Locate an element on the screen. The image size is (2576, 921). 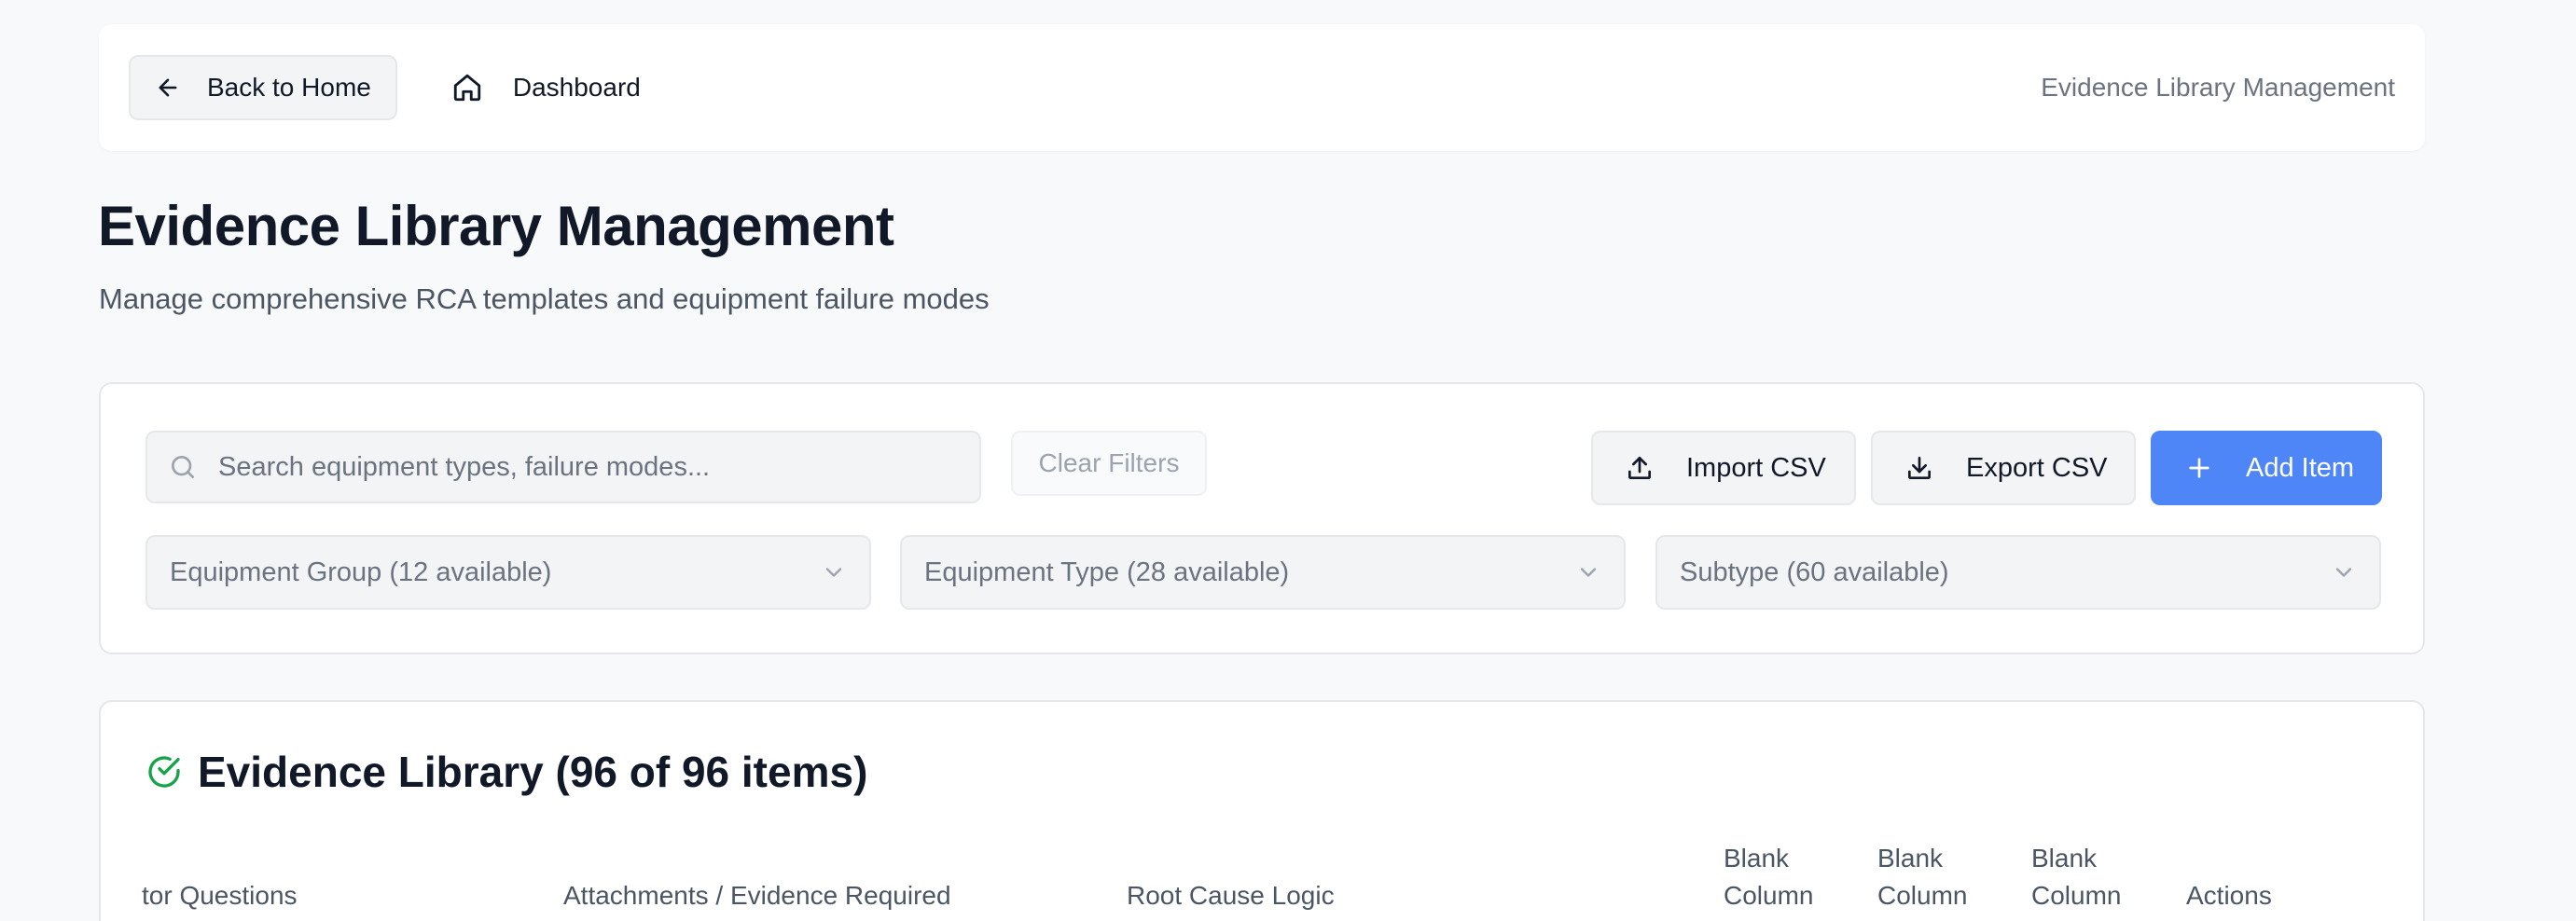
equipment-type-value: Equipment Type (28 available) is located at coordinates (1107, 572).